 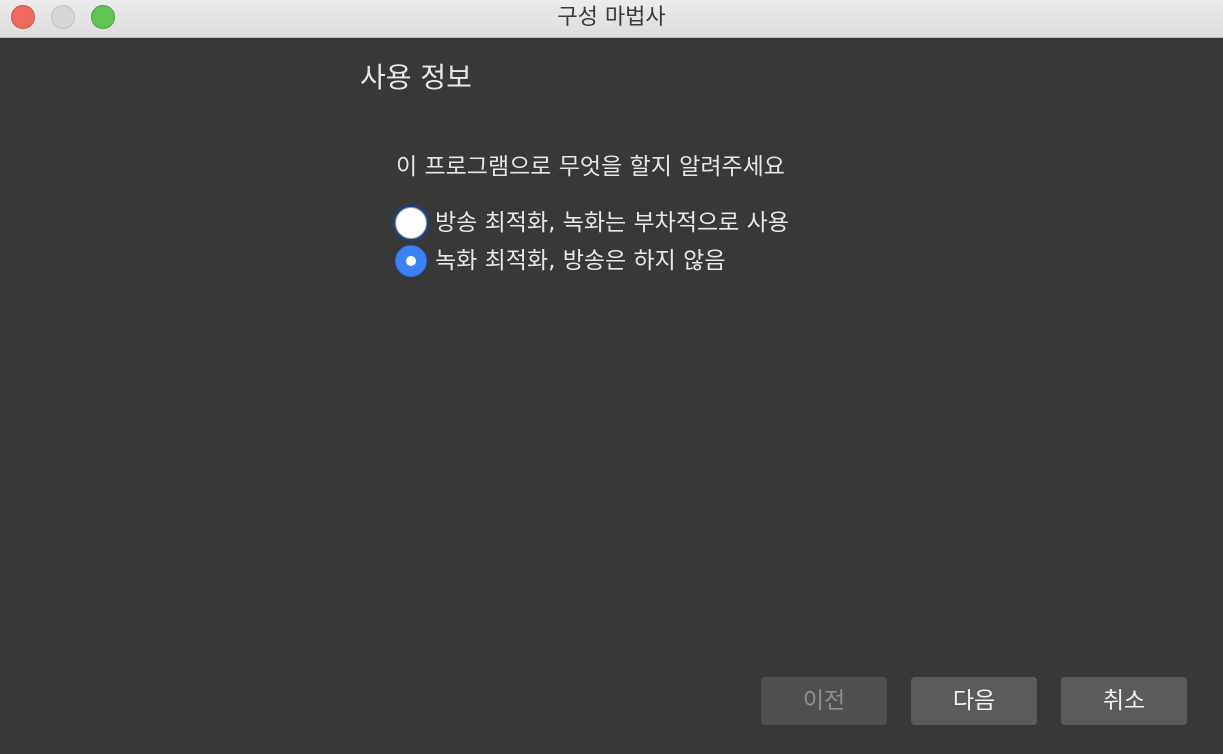 What do you see at coordinates (411, 261) in the screenshot?
I see `radio-button-recording` at bounding box center [411, 261].